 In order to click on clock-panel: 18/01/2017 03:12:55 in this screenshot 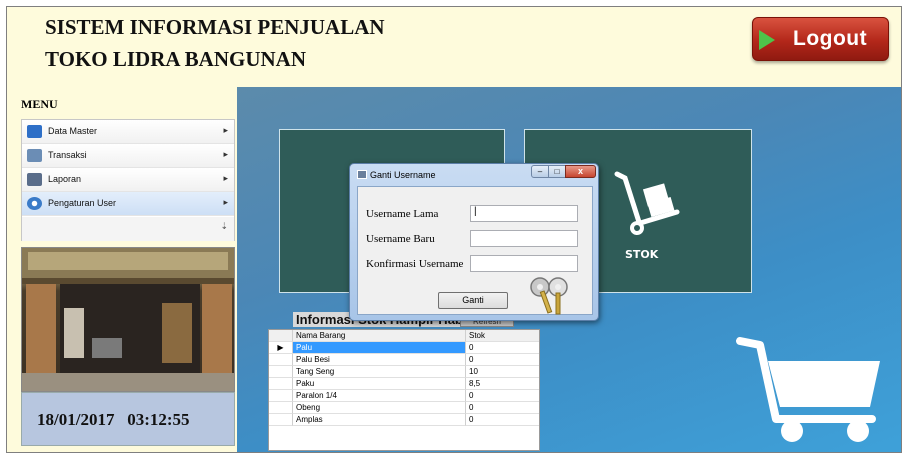, I will do `click(128, 419)`.